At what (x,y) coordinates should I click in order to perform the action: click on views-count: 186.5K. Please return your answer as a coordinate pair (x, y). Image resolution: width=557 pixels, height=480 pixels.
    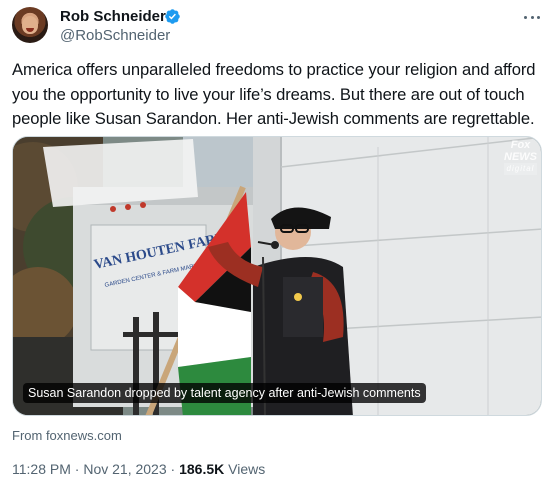
    Looking at the image, I should click on (202, 469).